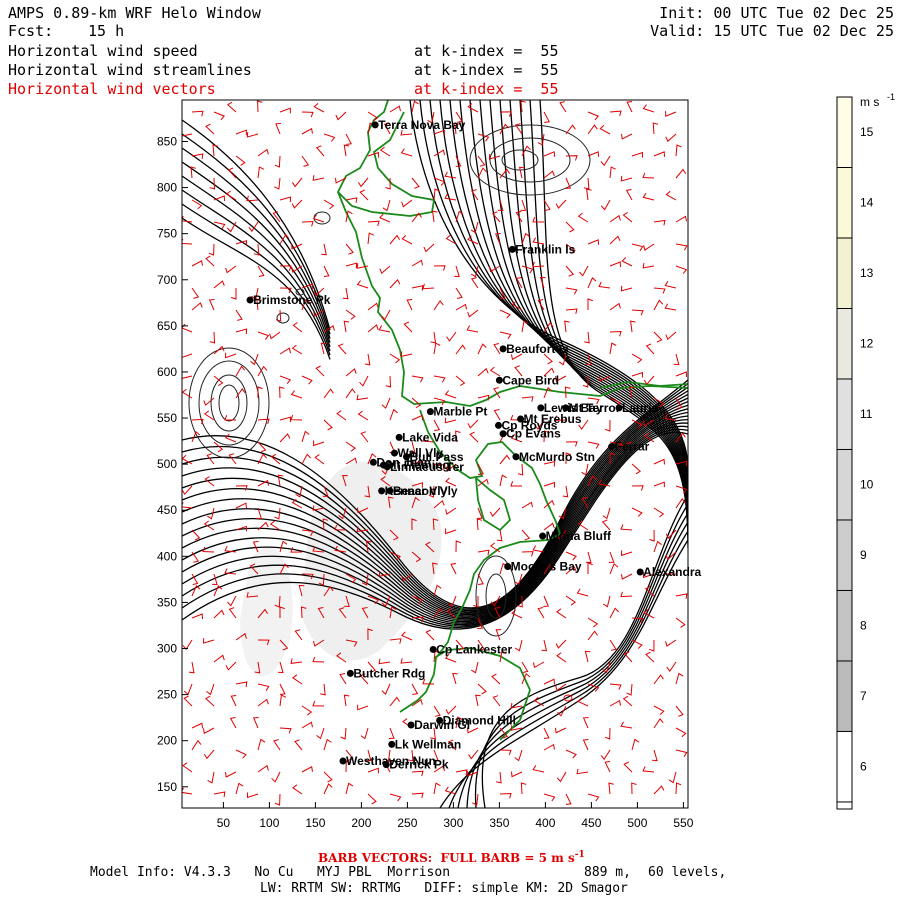 The height and width of the screenshot is (900, 900). What do you see at coordinates (167, 326) in the screenshot?
I see `y-tick-label: 650` at bounding box center [167, 326].